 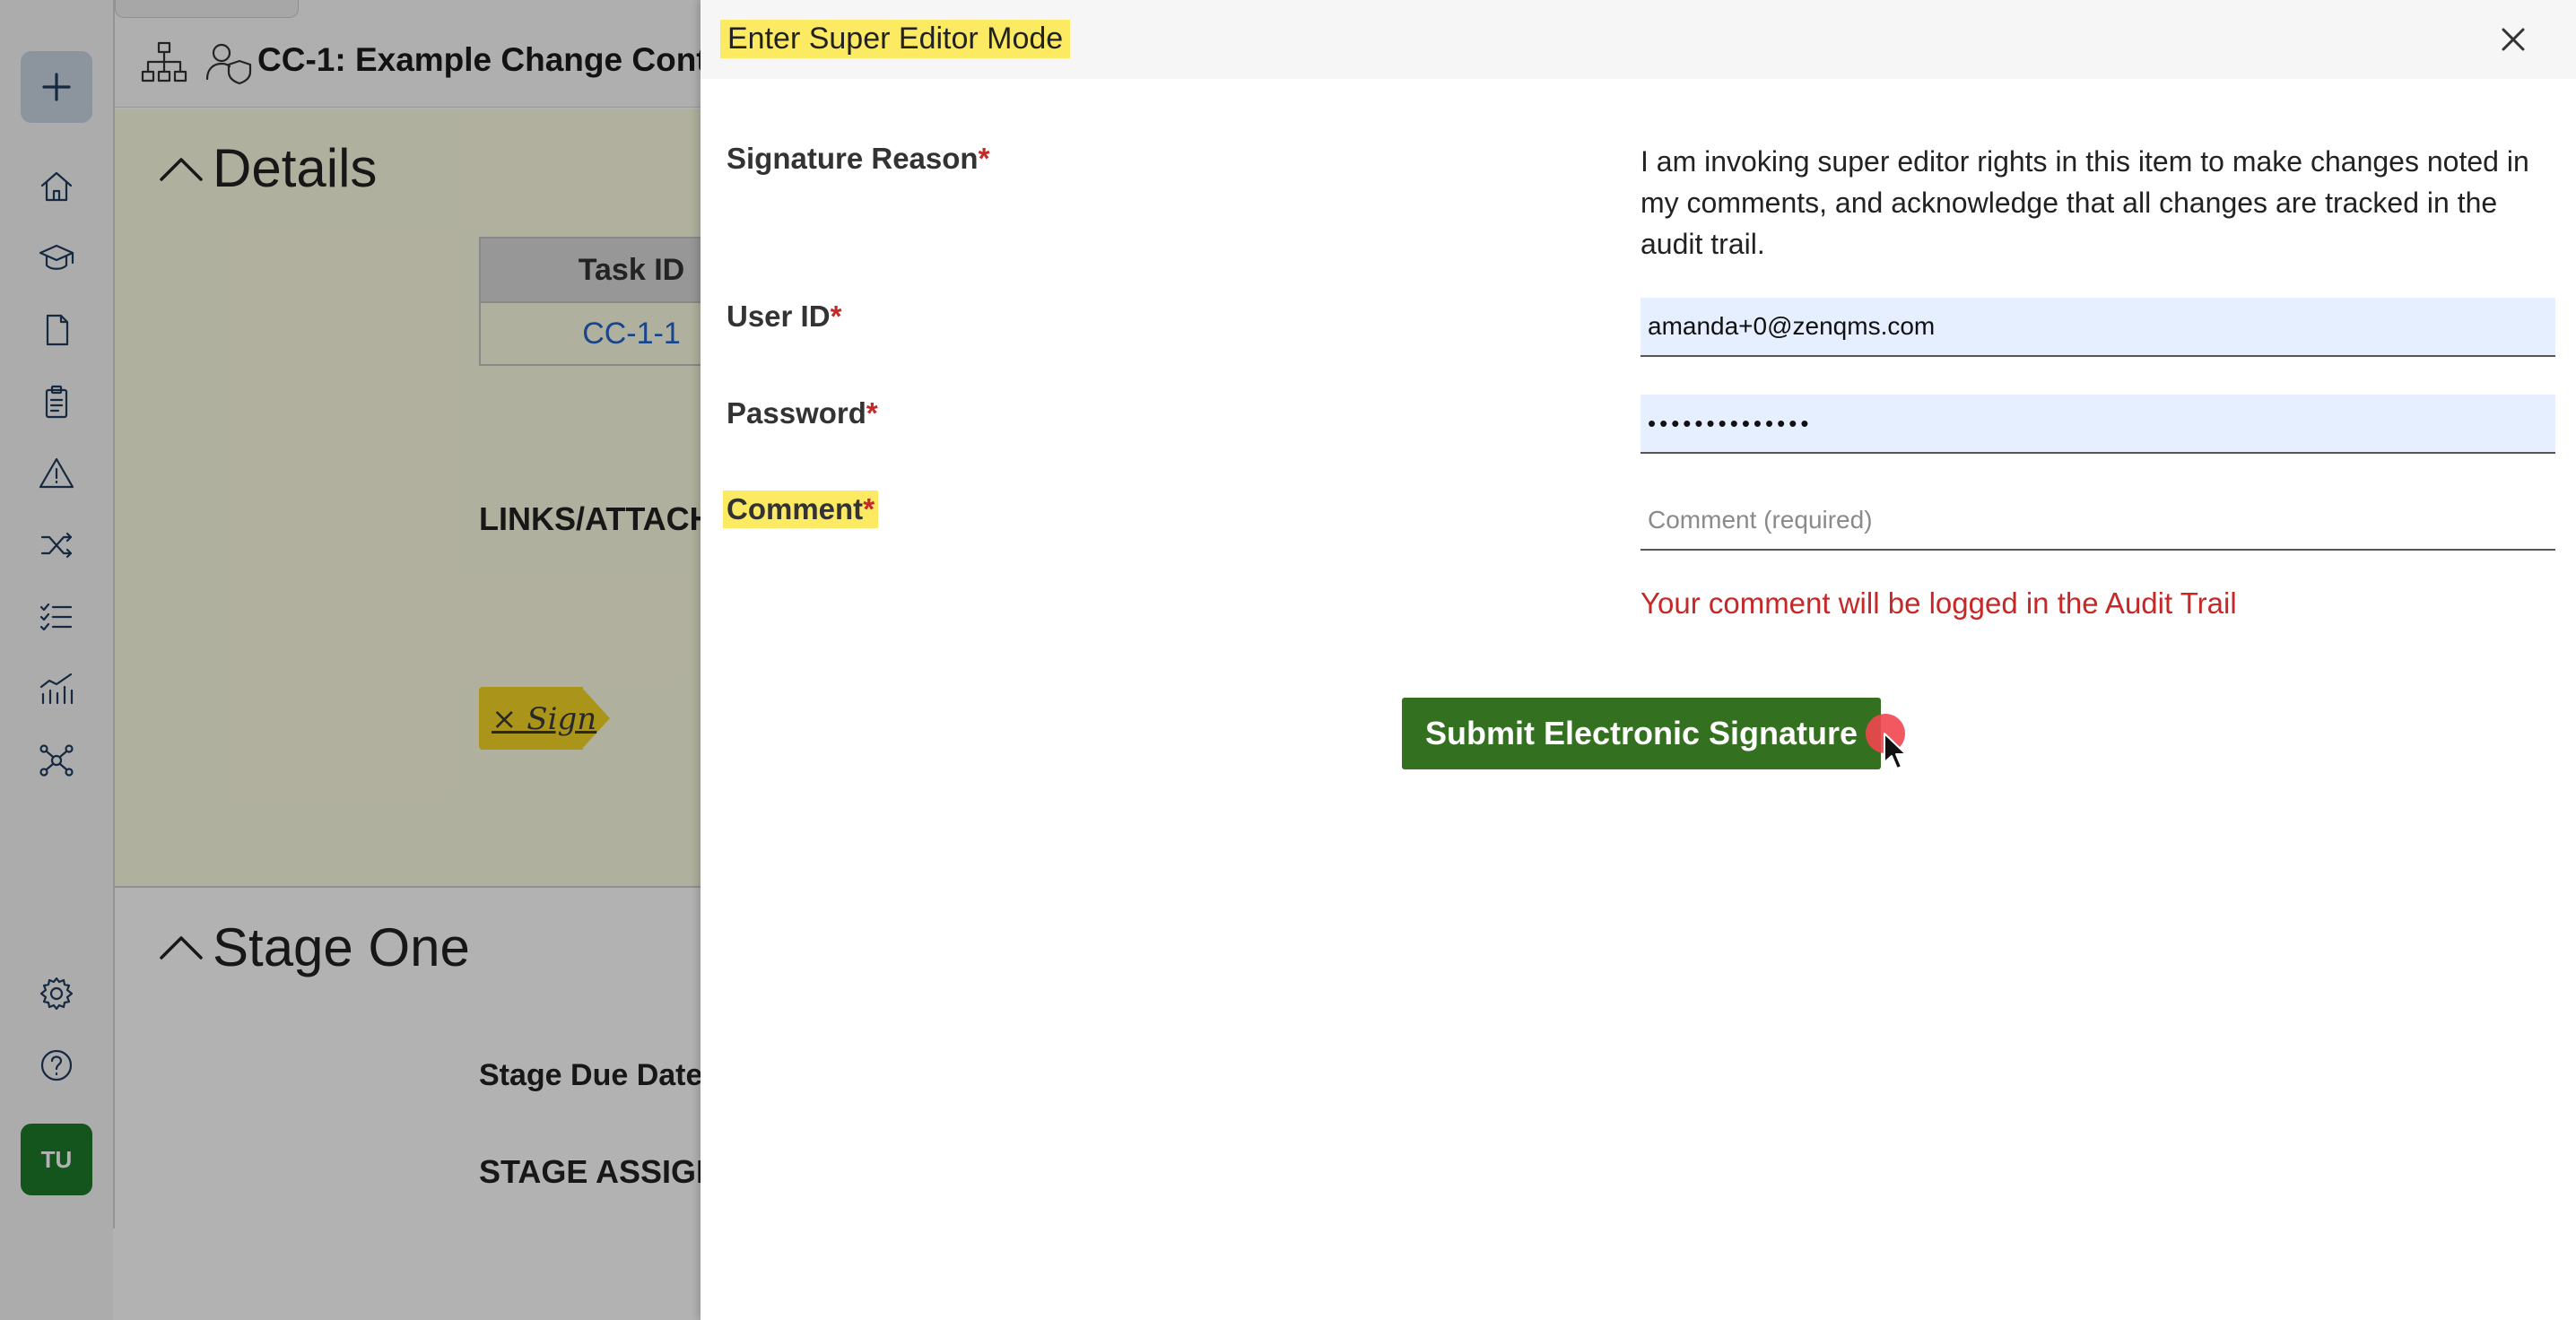 I want to click on user-id-label: User ID*, so click(x=784, y=317).